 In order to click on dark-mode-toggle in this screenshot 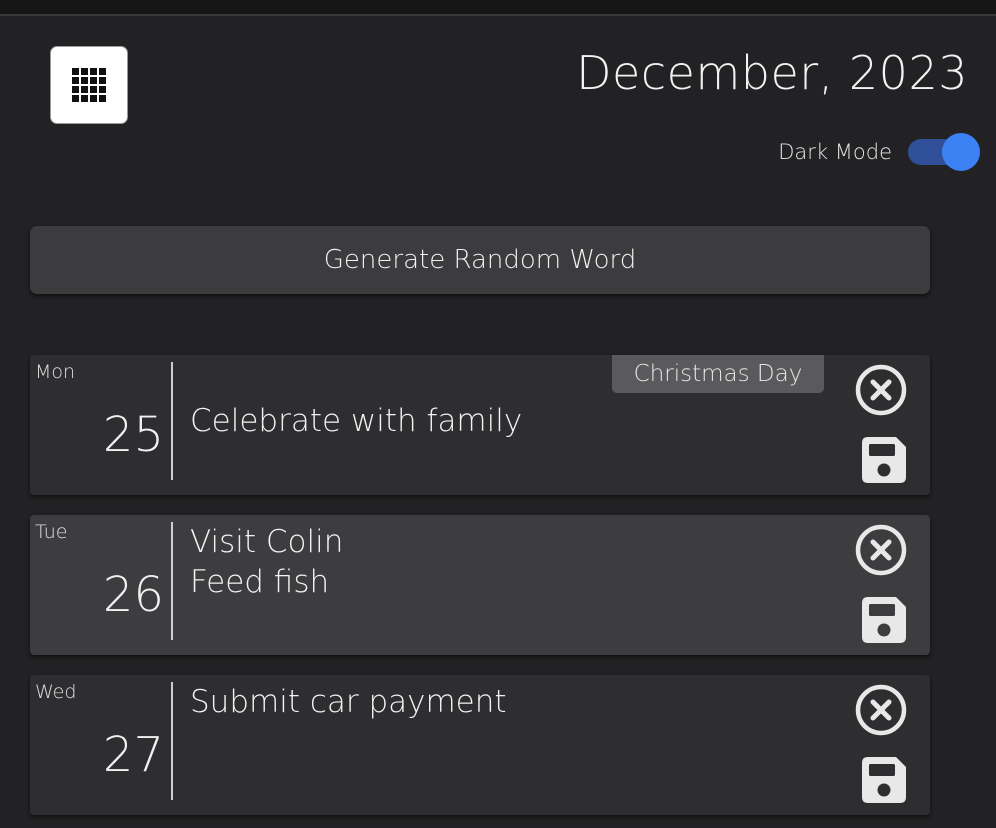, I will do `click(944, 152)`.